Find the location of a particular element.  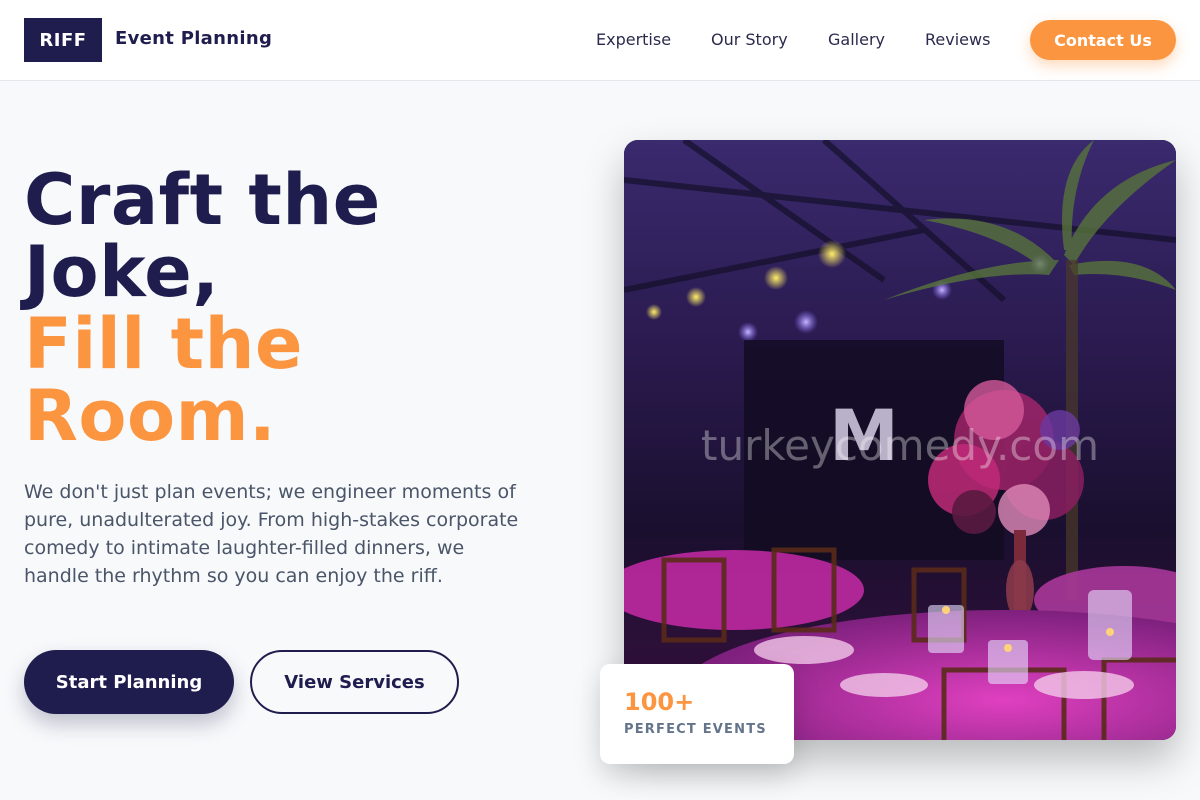

stat-label: PERFECT EVENTS is located at coordinates (695, 729).